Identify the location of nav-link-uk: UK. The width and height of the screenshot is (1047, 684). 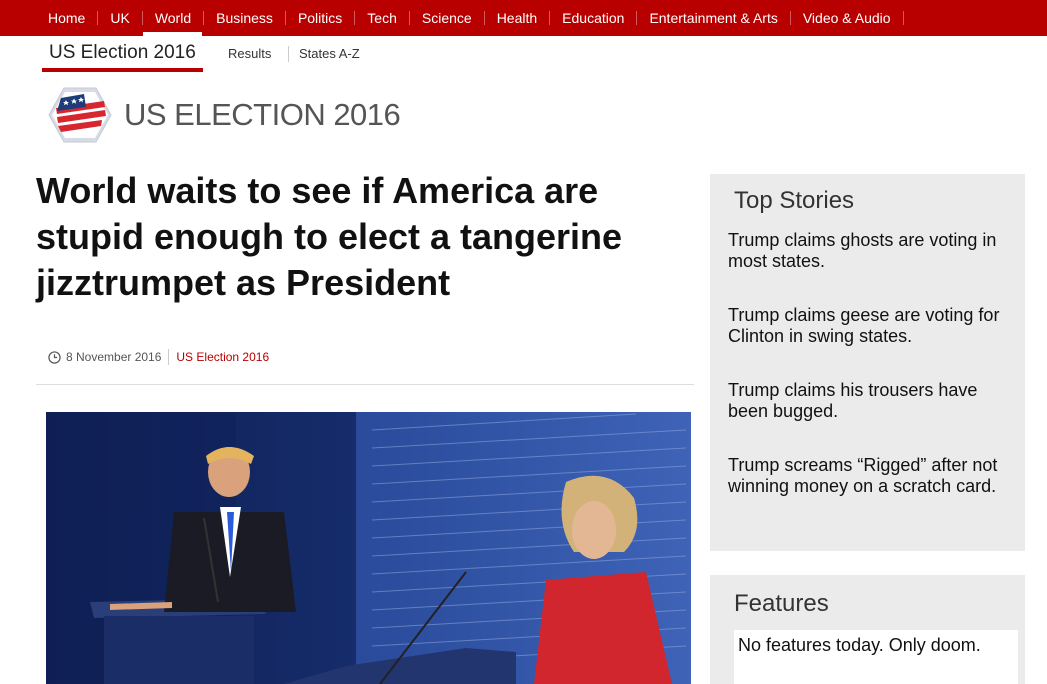
(119, 18).